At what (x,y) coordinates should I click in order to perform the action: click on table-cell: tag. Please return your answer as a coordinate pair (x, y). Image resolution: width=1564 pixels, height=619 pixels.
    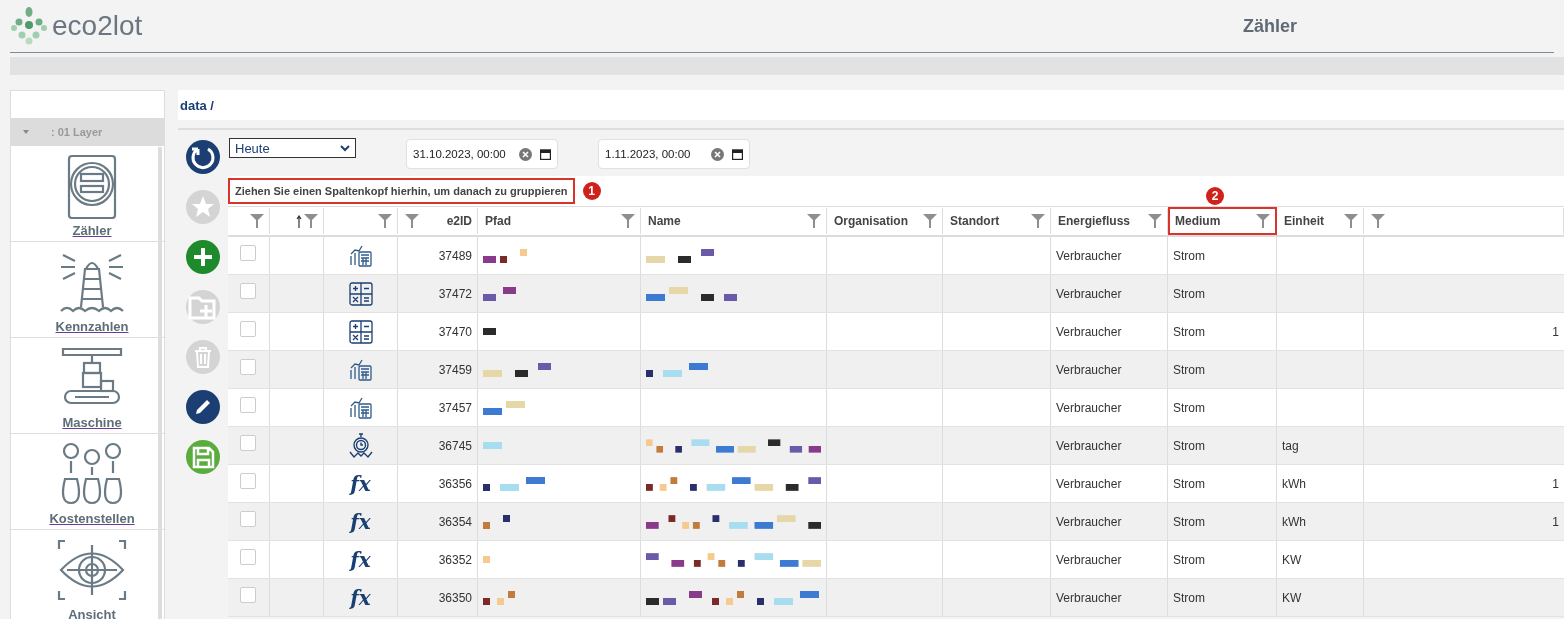
    Looking at the image, I should click on (1290, 445).